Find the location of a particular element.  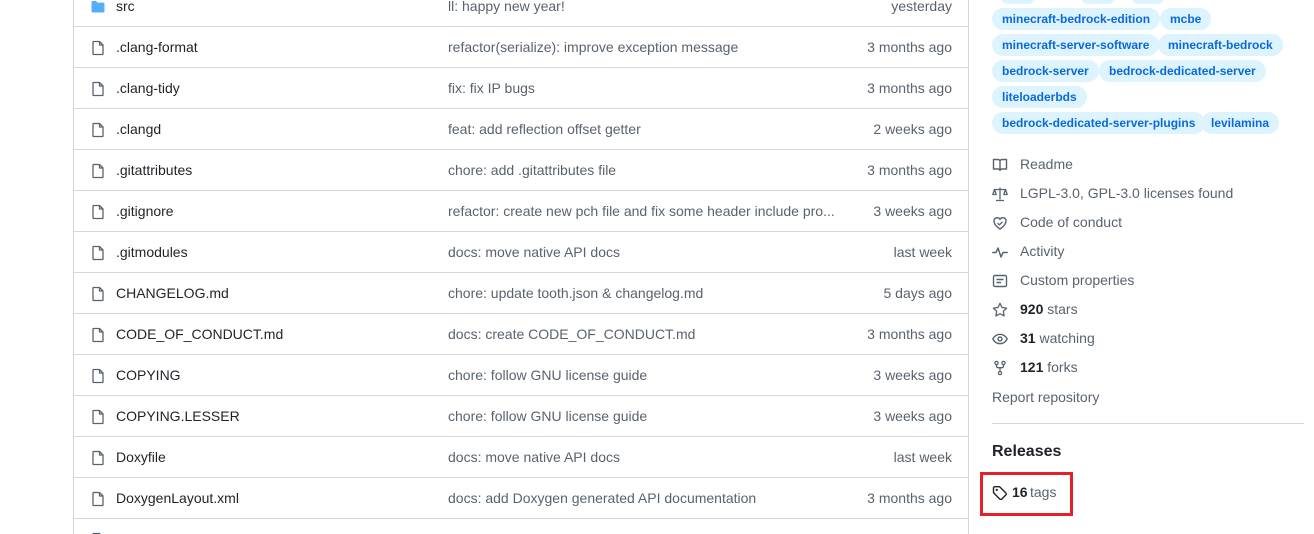

file-name-link: .clangd is located at coordinates (138, 129).